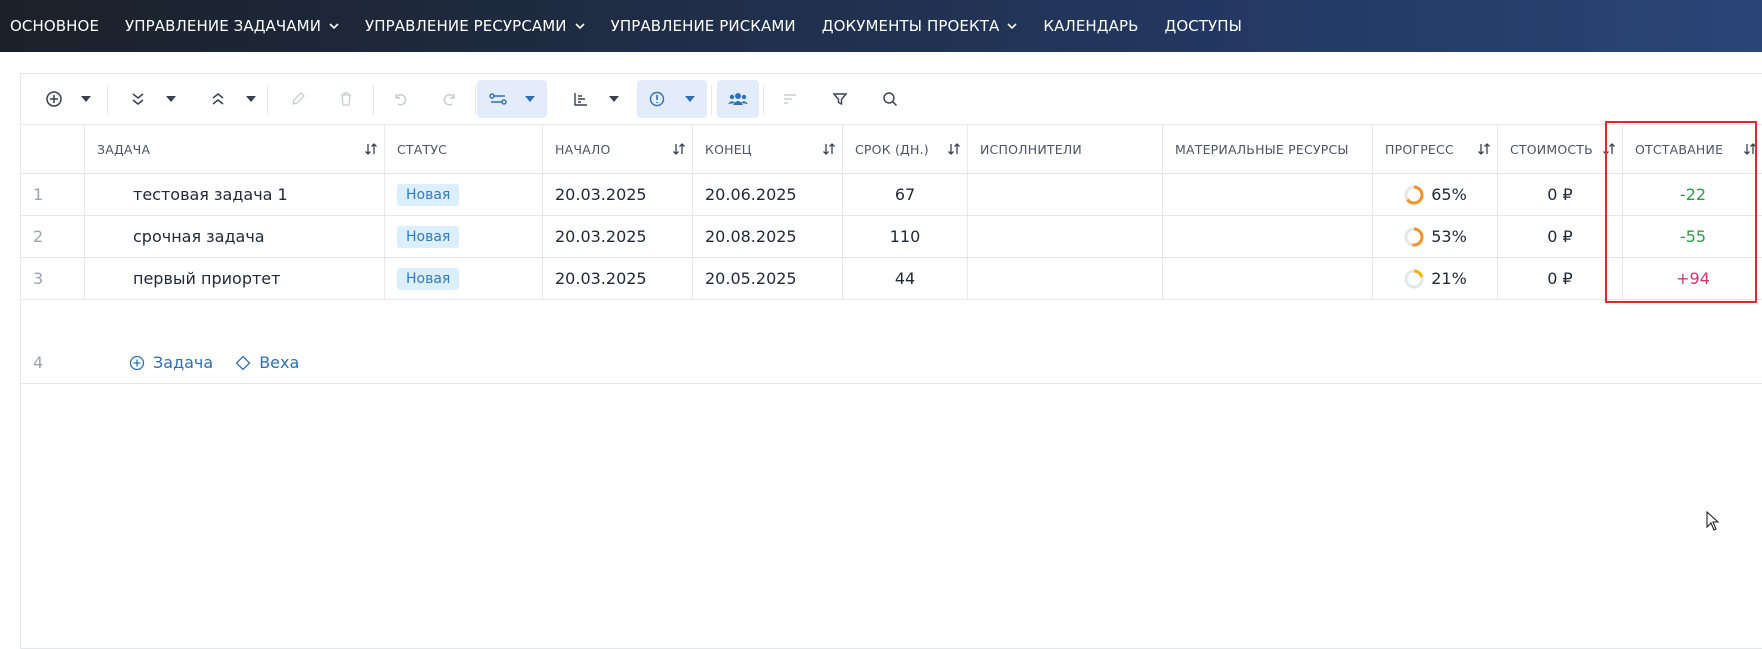 The height and width of the screenshot is (649, 1762). What do you see at coordinates (232, 26) in the screenshot?
I see `nav-item-task-management: УПРАВЛЕНИЕ ЗАДАЧАМИ` at bounding box center [232, 26].